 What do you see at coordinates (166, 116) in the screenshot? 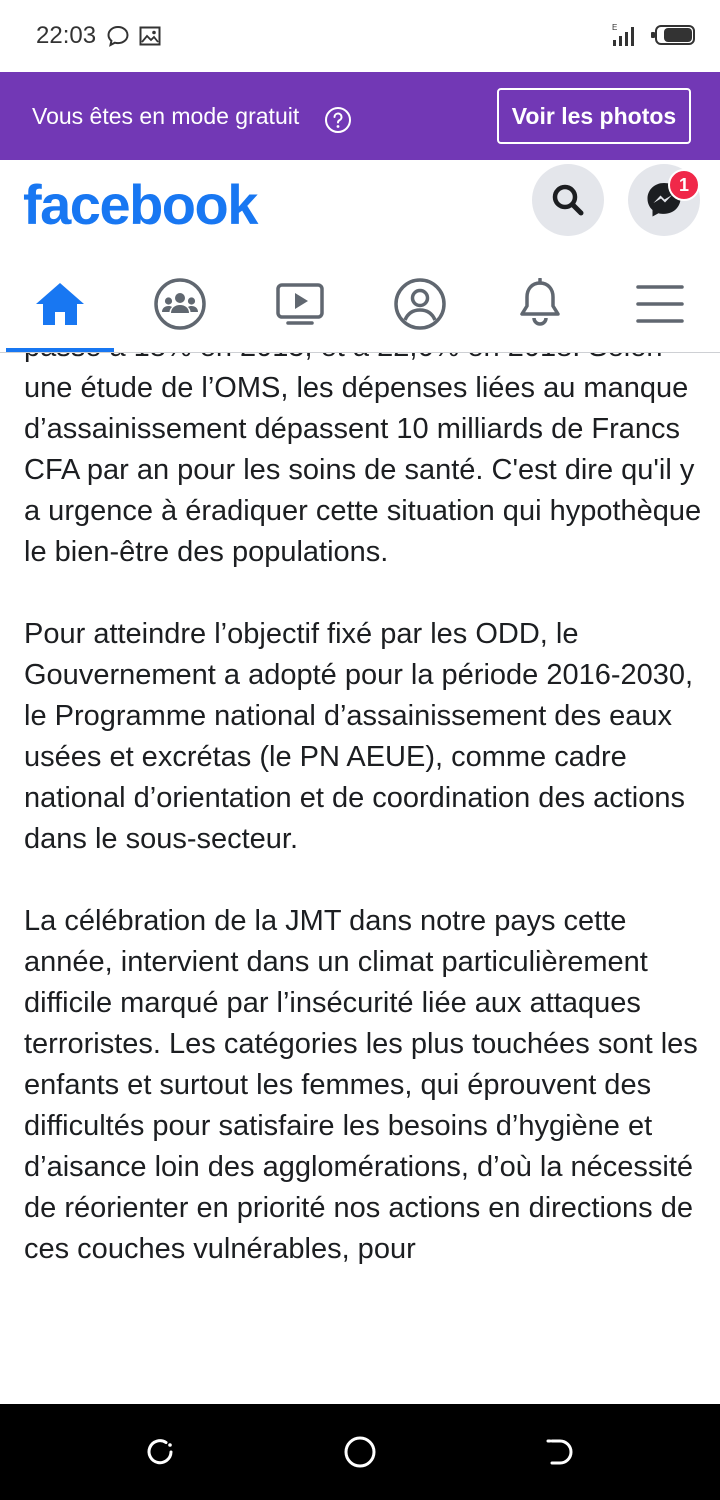
I see `free-mode-text: Vous êtes en mode gratuit` at bounding box center [166, 116].